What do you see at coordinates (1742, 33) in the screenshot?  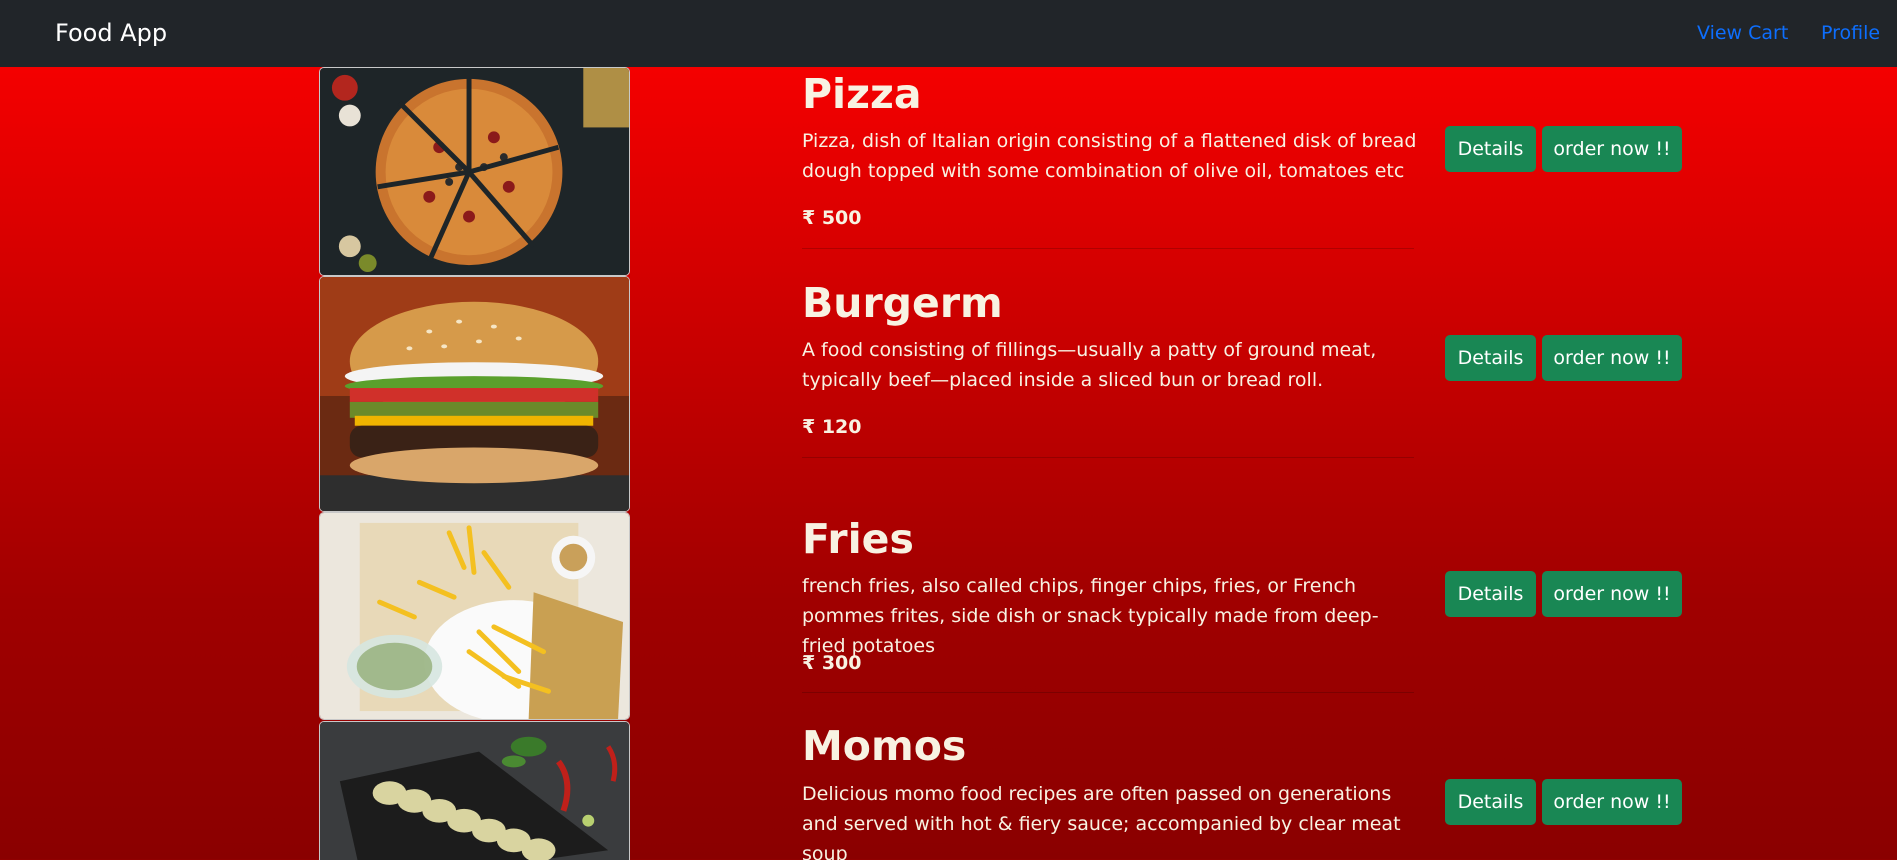 I see `view-cart-link: View Cart` at bounding box center [1742, 33].